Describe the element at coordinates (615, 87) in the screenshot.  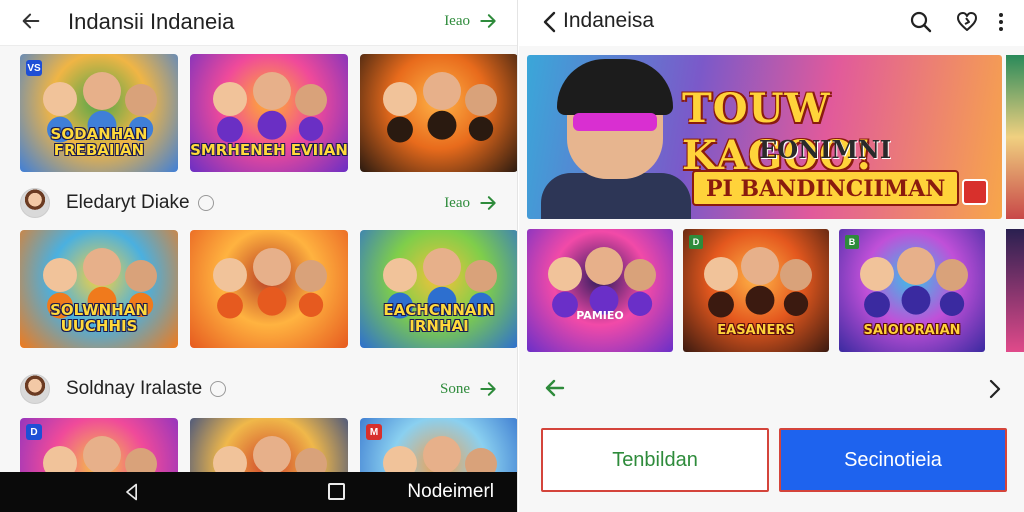
I see `hero-hair` at that location.